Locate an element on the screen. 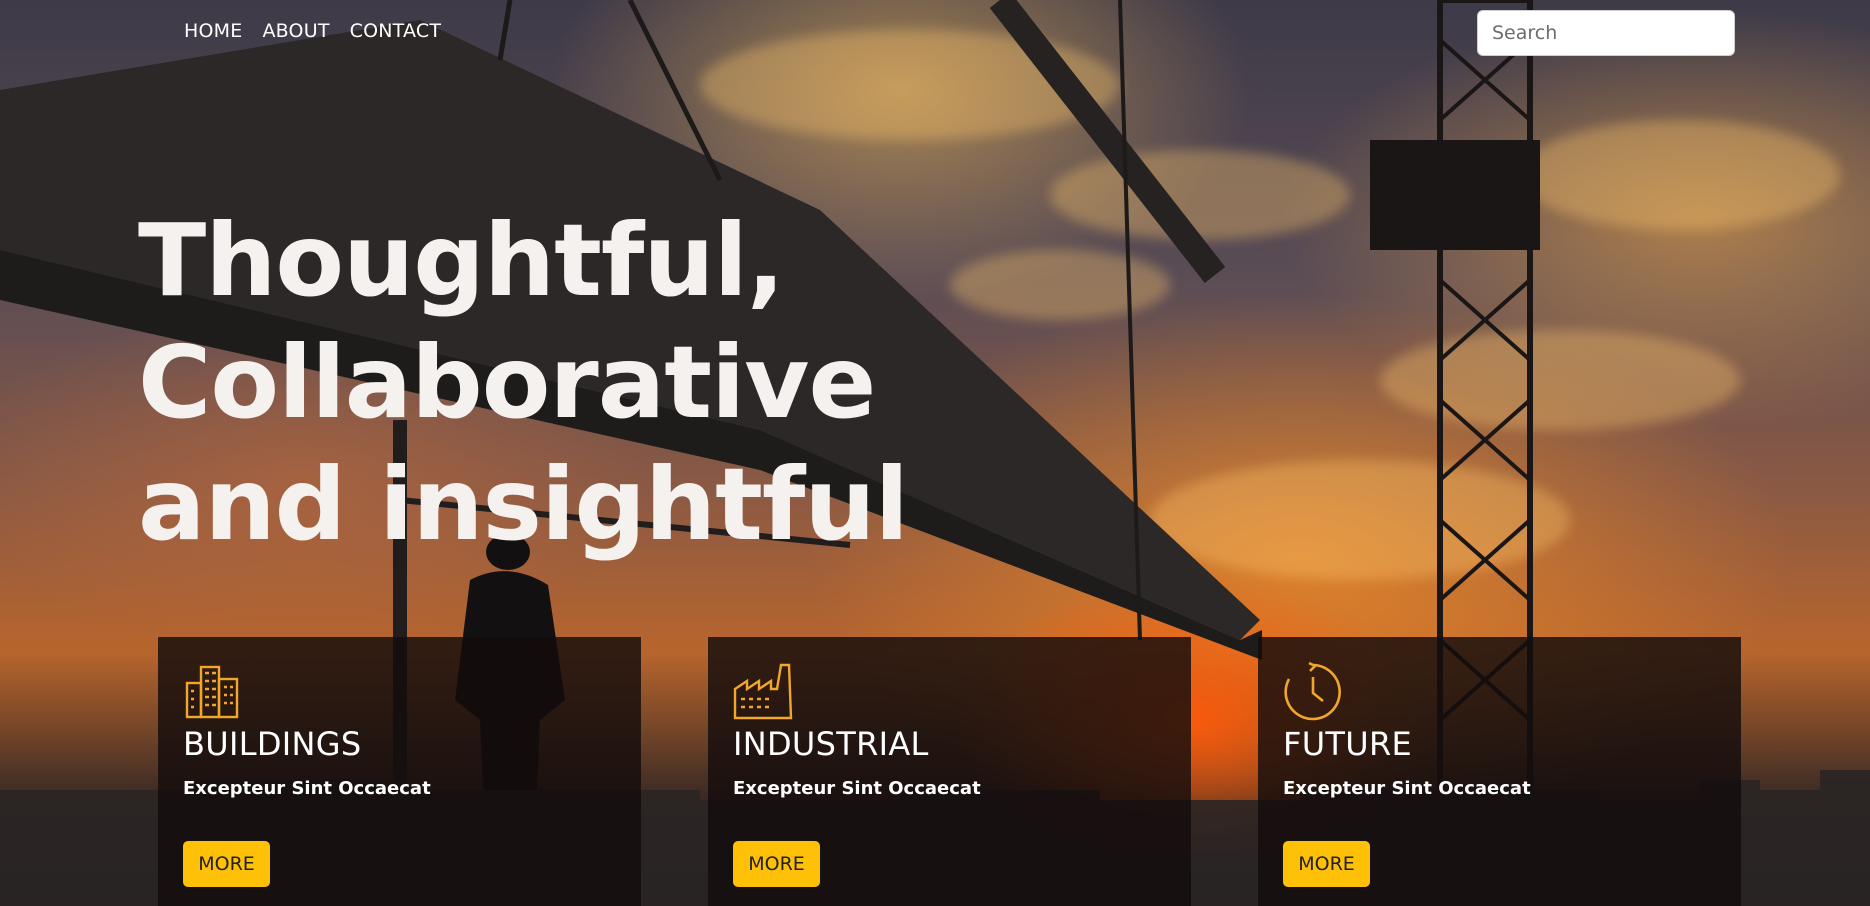 The height and width of the screenshot is (906, 1870). main-nav: HOME ABOUT CONTACT is located at coordinates (312, 31).